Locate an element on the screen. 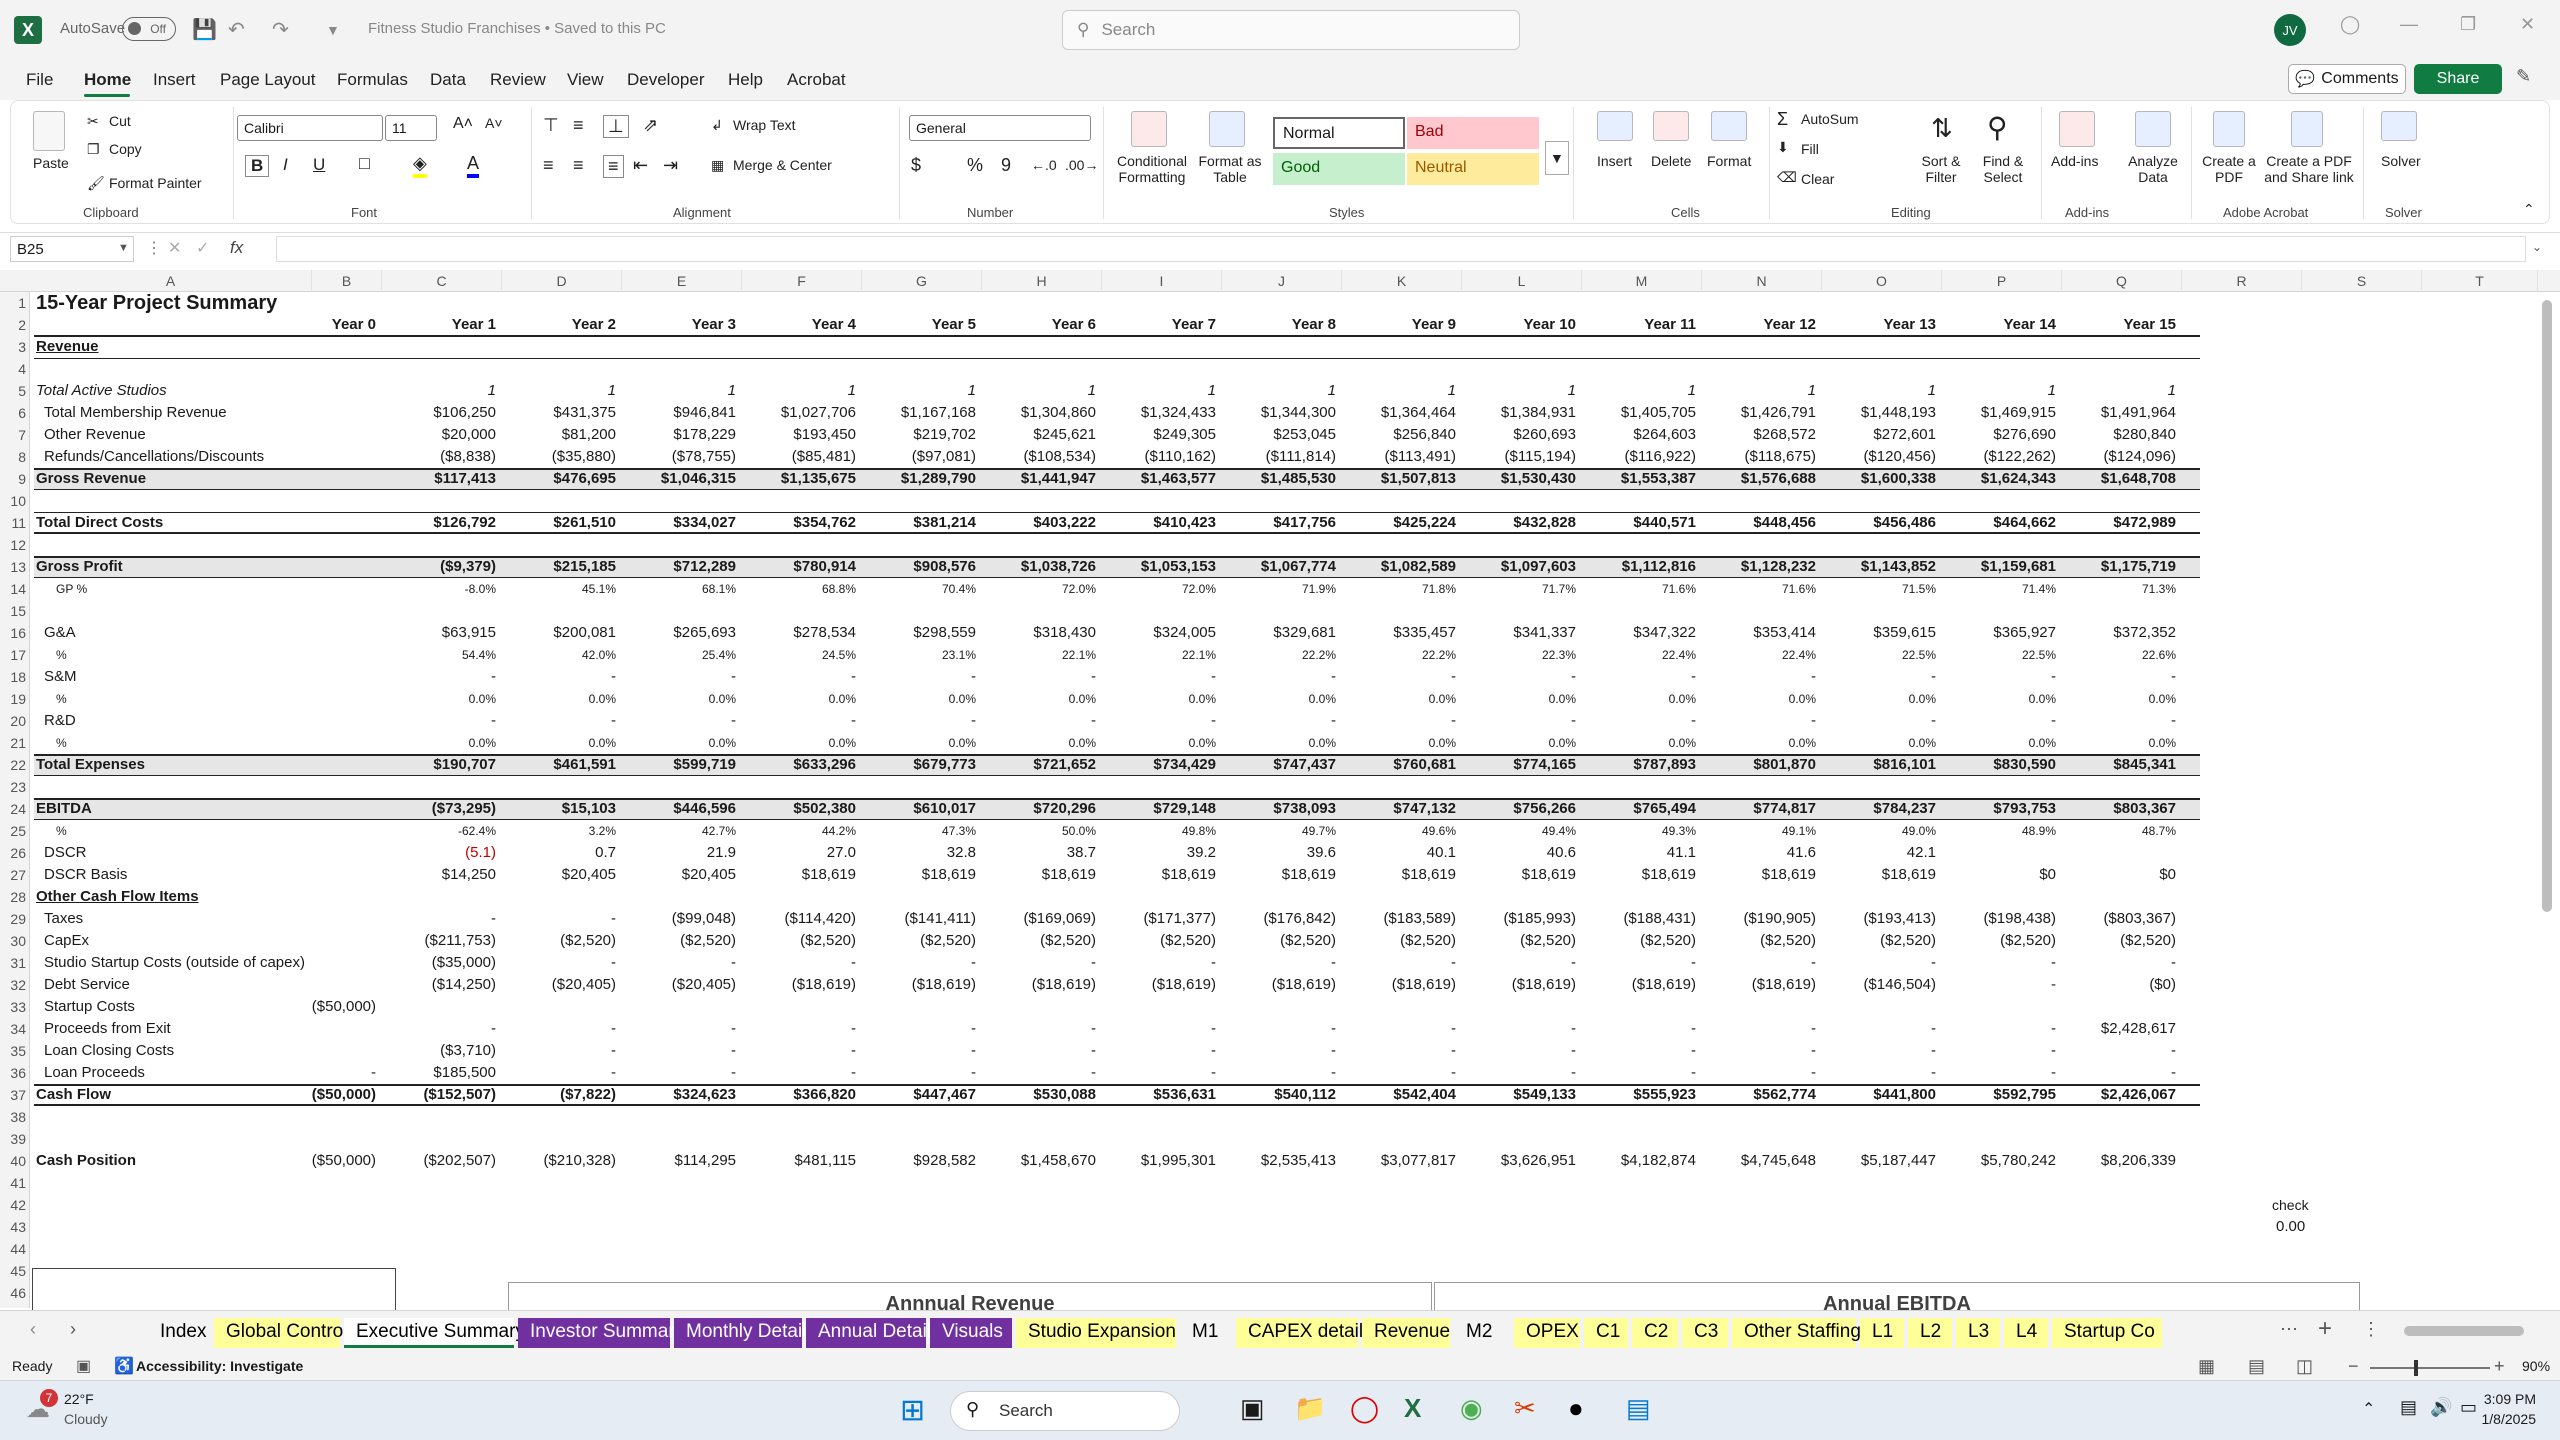 This screenshot has height=1440, width=2560. cell-value: ($3,710) is located at coordinates (436, 1051).